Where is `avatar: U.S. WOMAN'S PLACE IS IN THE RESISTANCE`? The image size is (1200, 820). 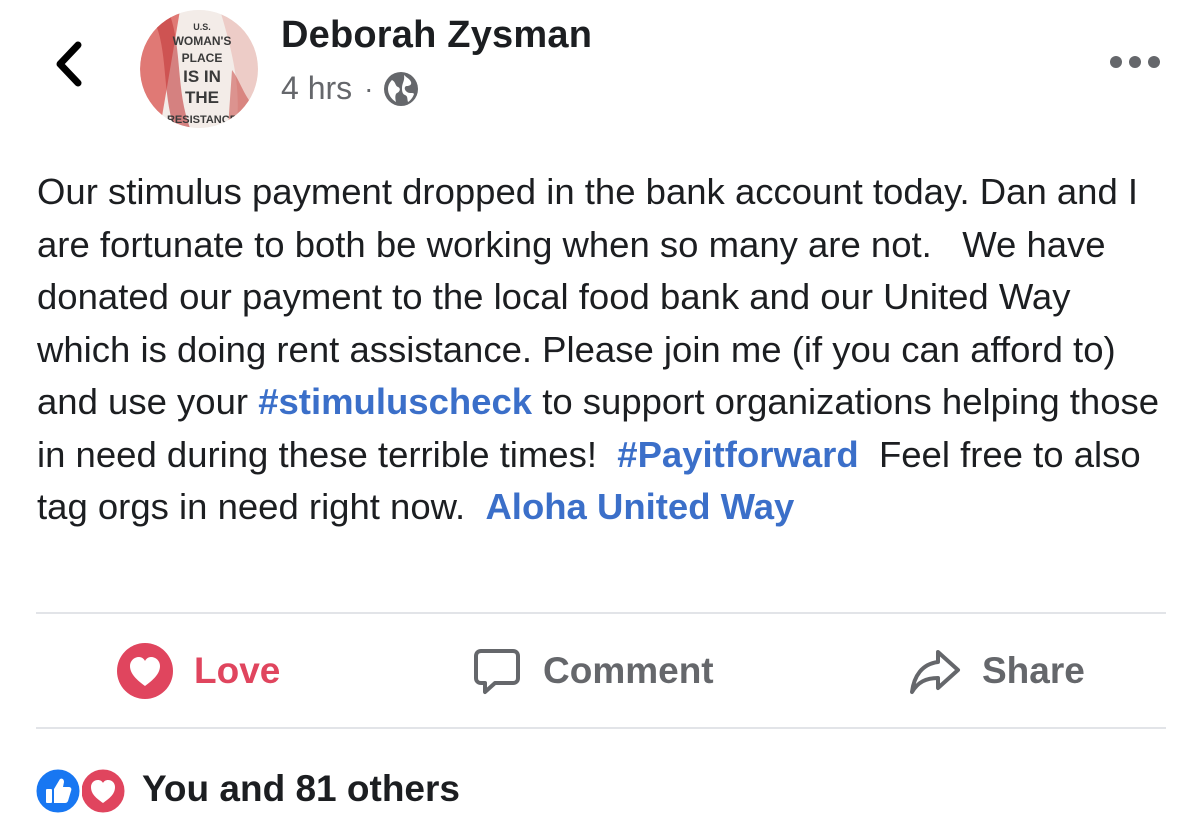 avatar: U.S. WOMAN'S PLACE IS IN THE RESISTANCE is located at coordinates (199, 69).